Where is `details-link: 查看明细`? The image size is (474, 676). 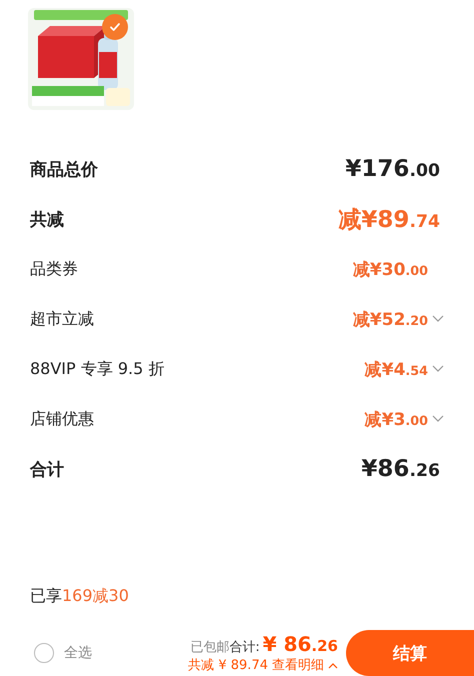
details-link: 查看明细 is located at coordinates (298, 665).